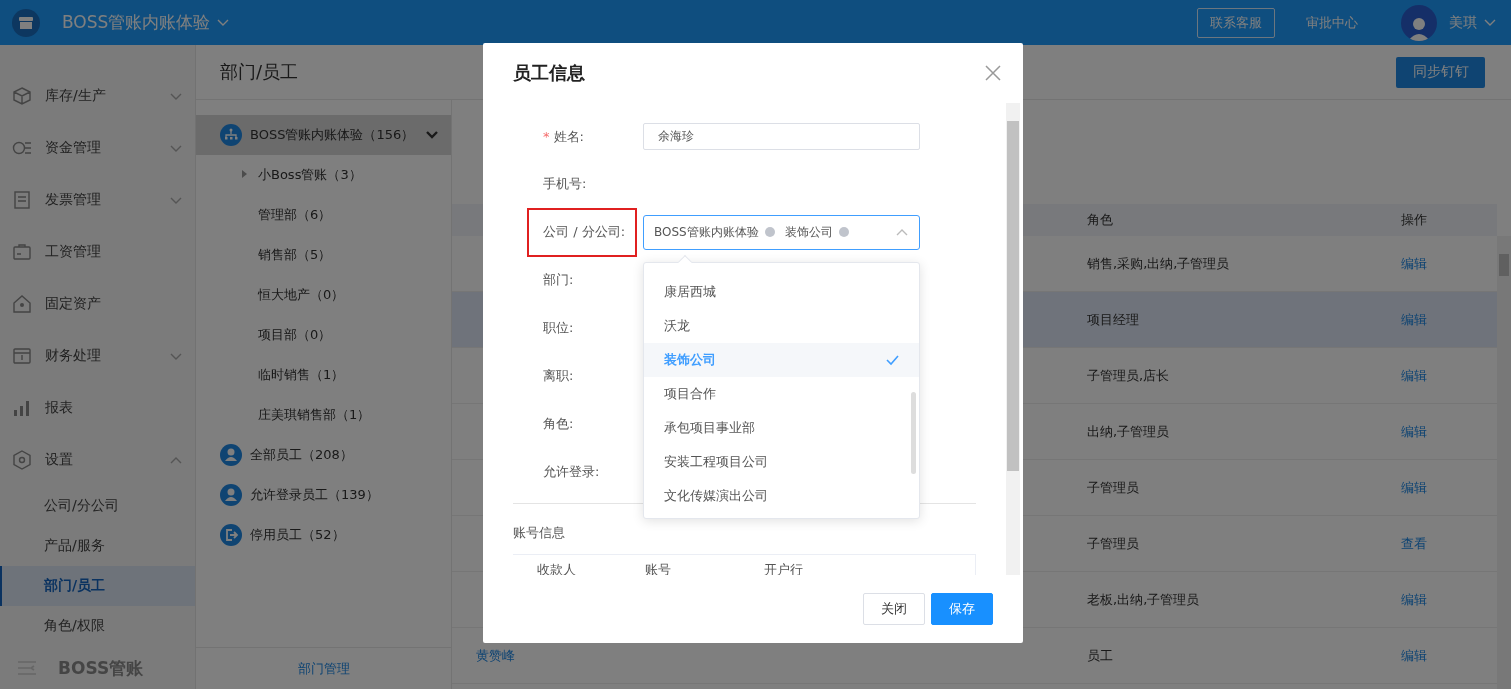 This screenshot has height=689, width=1511. I want to click on menu-label: 设置, so click(59, 460).